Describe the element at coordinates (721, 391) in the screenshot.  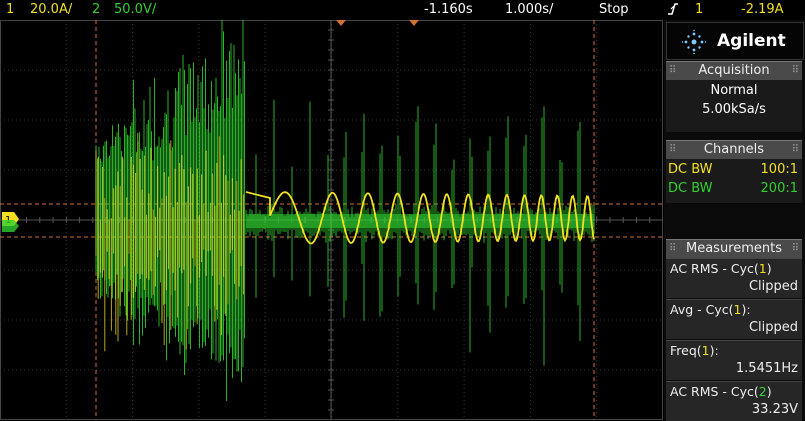
I see `measurement-label: AC RMS - Cyc(2)` at that location.